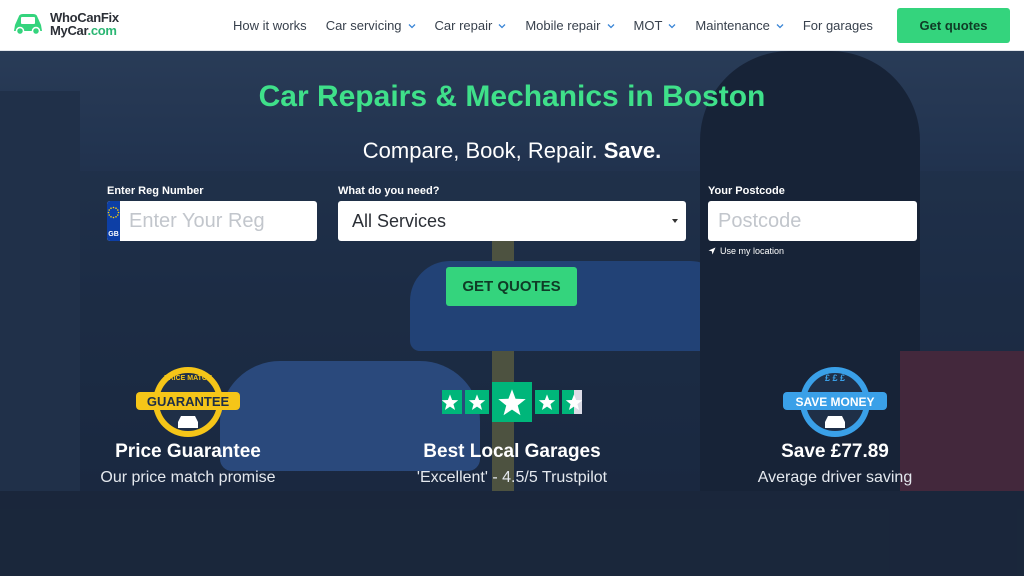 Image resolution: width=1024 pixels, height=576 pixels. What do you see at coordinates (512, 451) in the screenshot?
I see `feature-title: Best Local Garages` at bounding box center [512, 451].